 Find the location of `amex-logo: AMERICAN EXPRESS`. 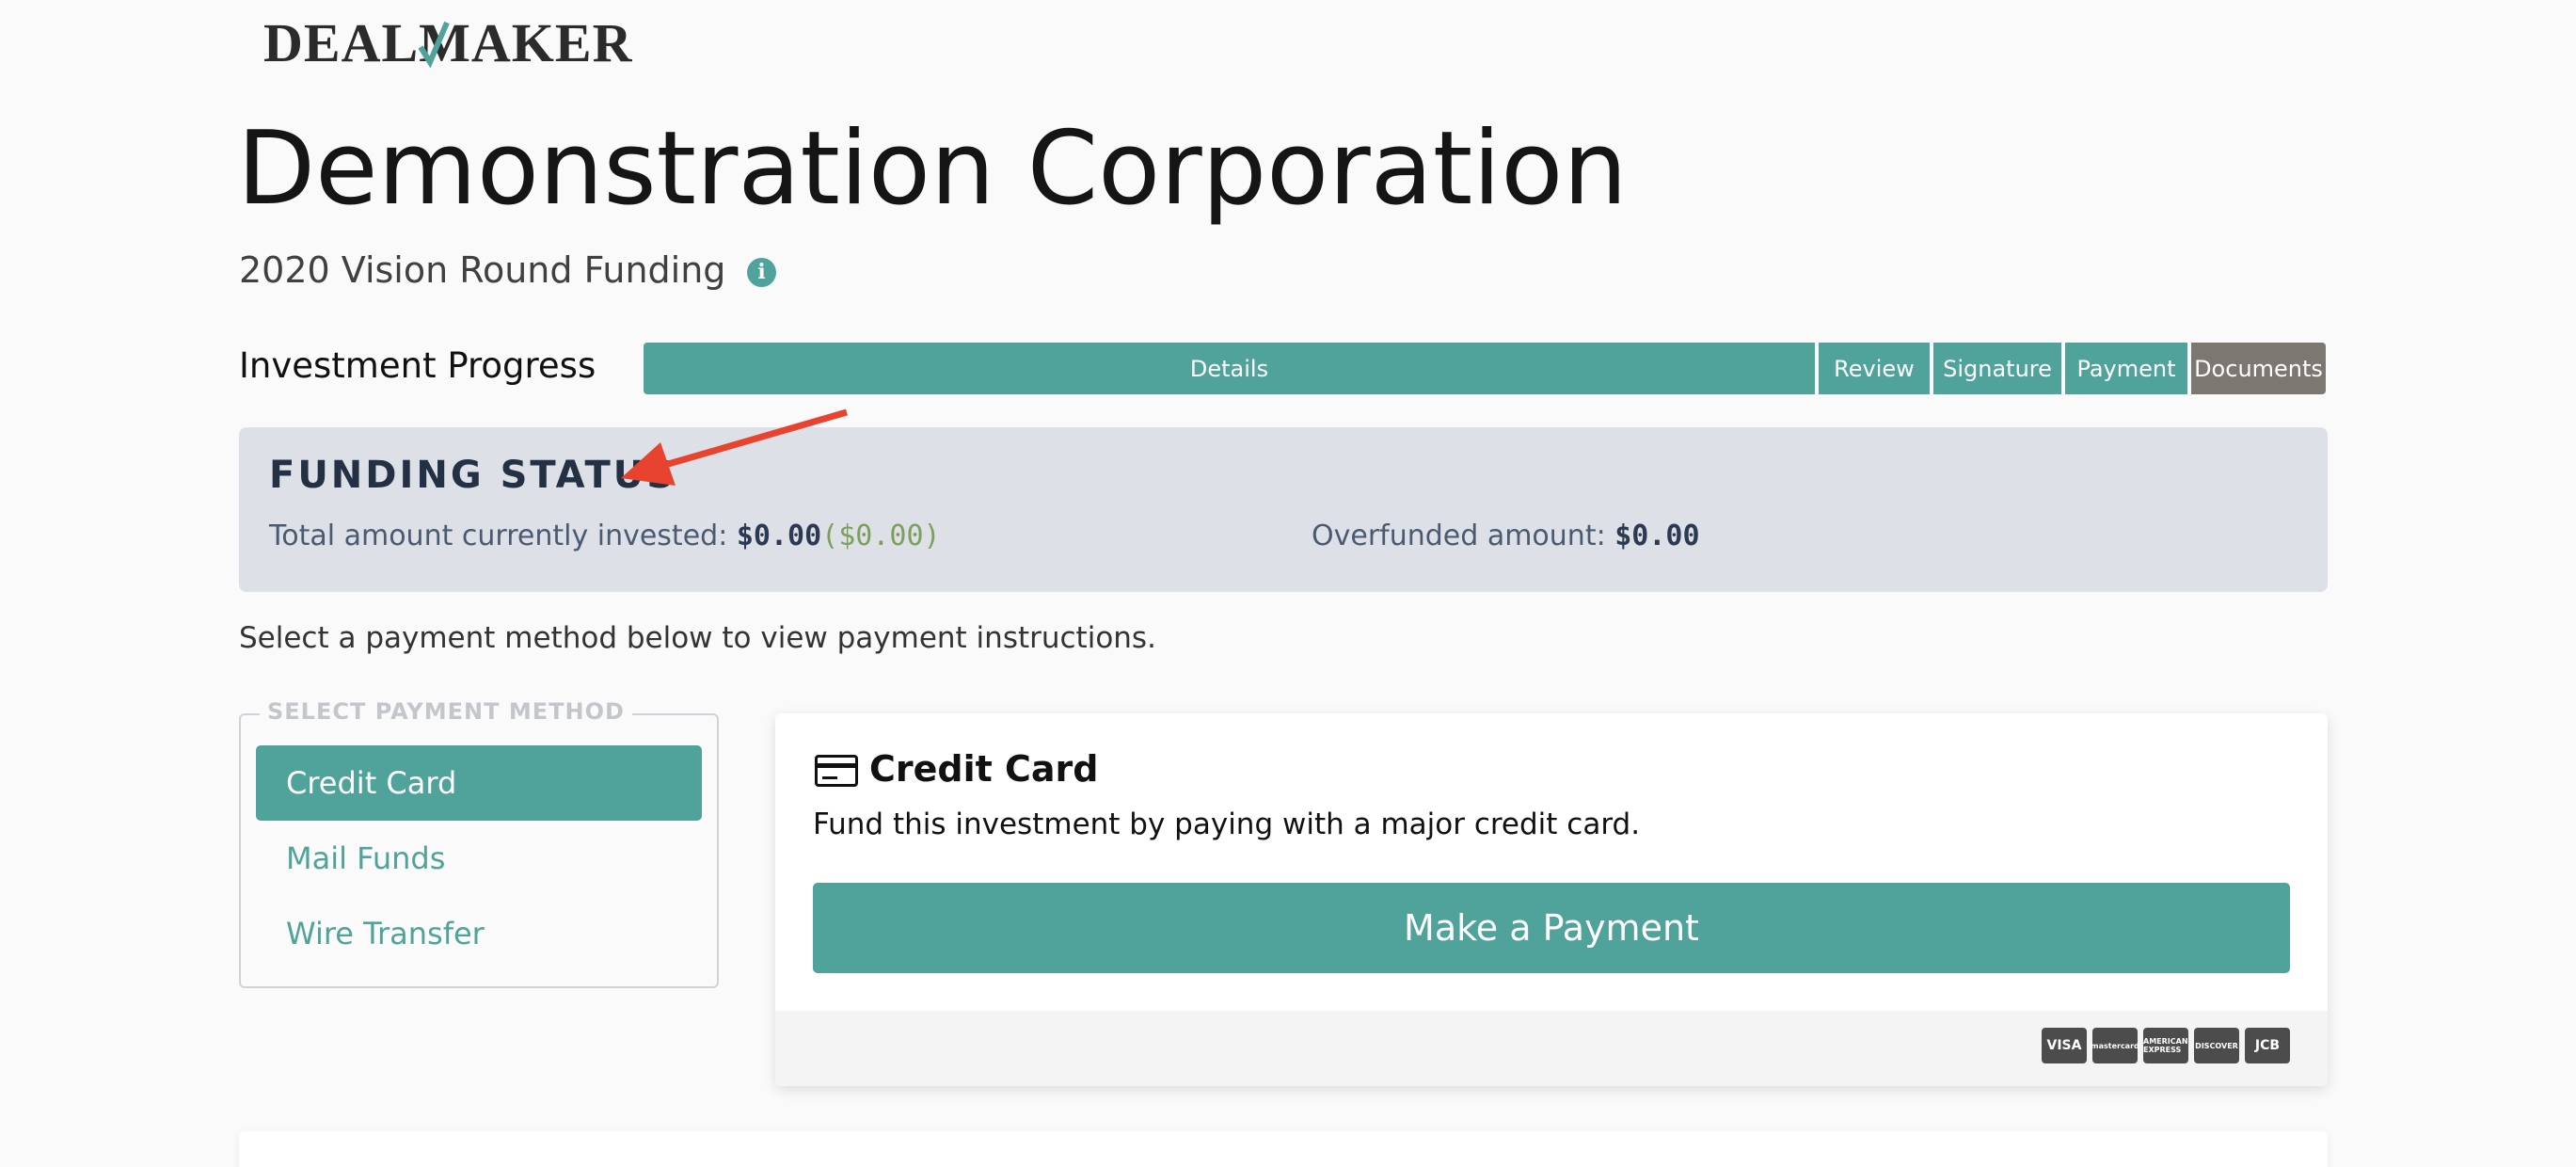

amex-logo: AMERICAN EXPRESS is located at coordinates (2166, 1045).